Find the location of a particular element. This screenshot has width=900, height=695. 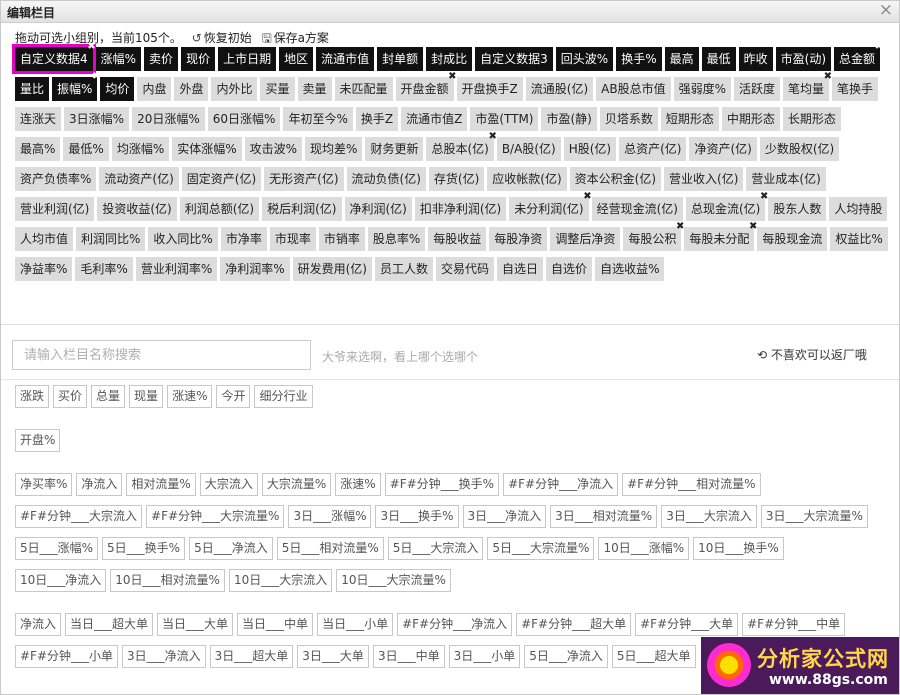

selected-column-chip: 净利润(亿) is located at coordinates (378, 209).